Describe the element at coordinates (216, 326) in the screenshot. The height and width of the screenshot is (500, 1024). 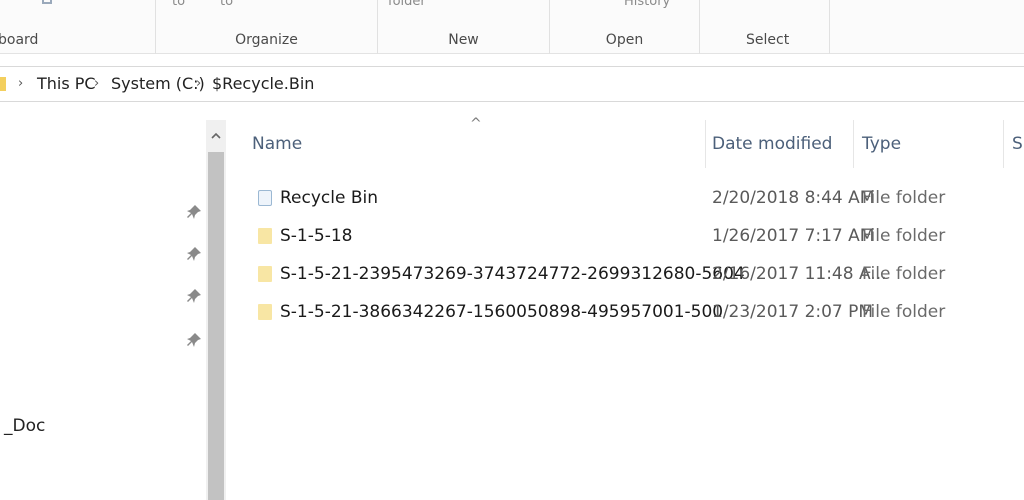
I see `scroll-thumb` at that location.